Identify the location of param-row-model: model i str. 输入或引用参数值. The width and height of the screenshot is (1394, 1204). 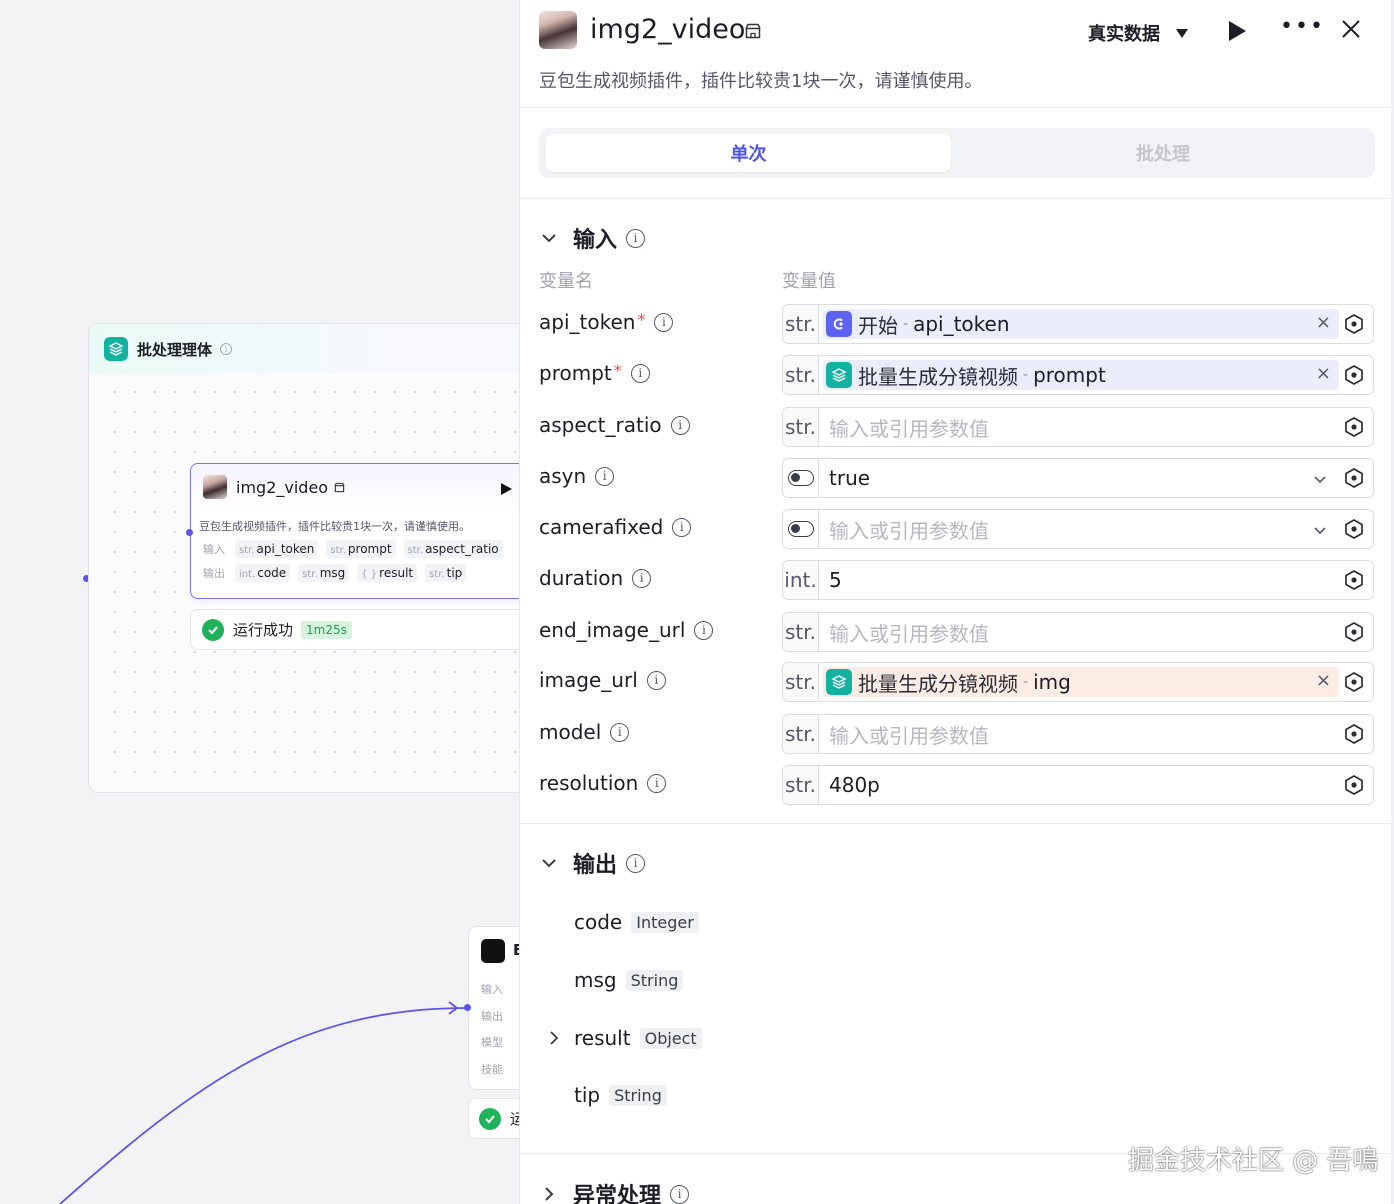
(955, 734).